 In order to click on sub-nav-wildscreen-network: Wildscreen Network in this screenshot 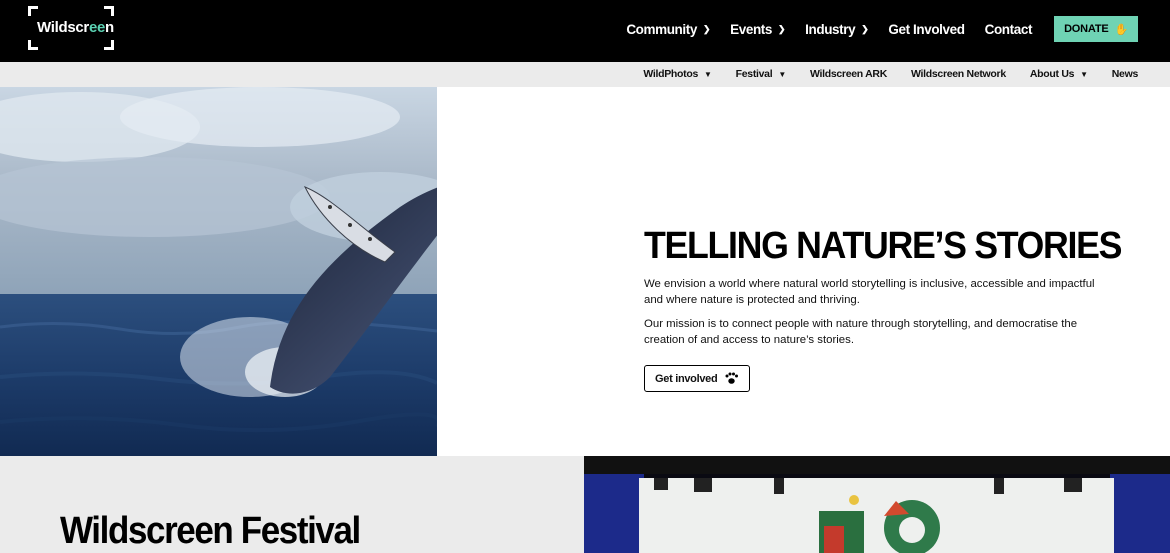, I will do `click(958, 74)`.